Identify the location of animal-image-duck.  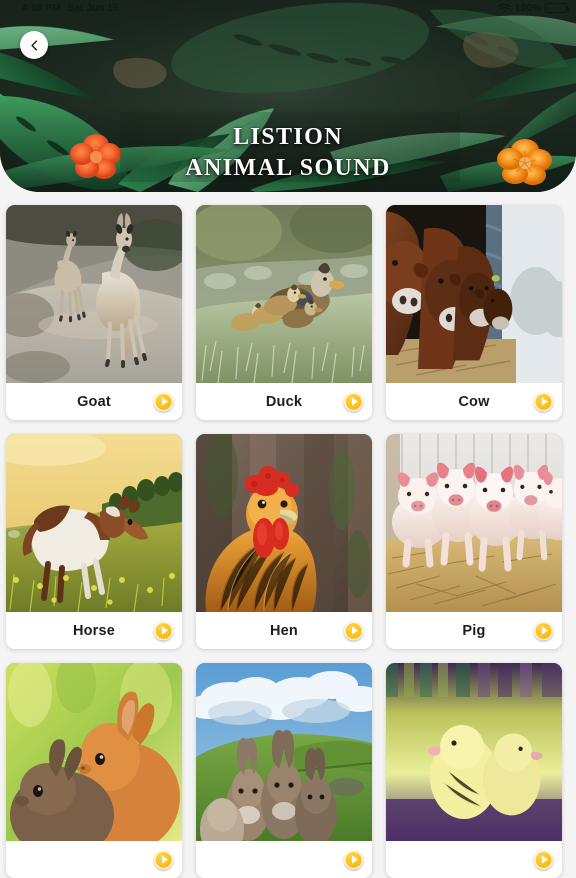
(284, 294).